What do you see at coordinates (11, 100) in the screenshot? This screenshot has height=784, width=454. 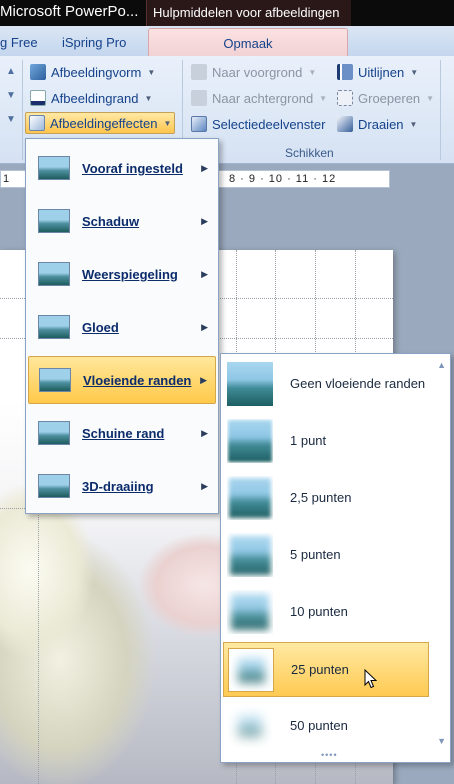 I see `gallery-scroll-down-icon: ▼` at bounding box center [11, 100].